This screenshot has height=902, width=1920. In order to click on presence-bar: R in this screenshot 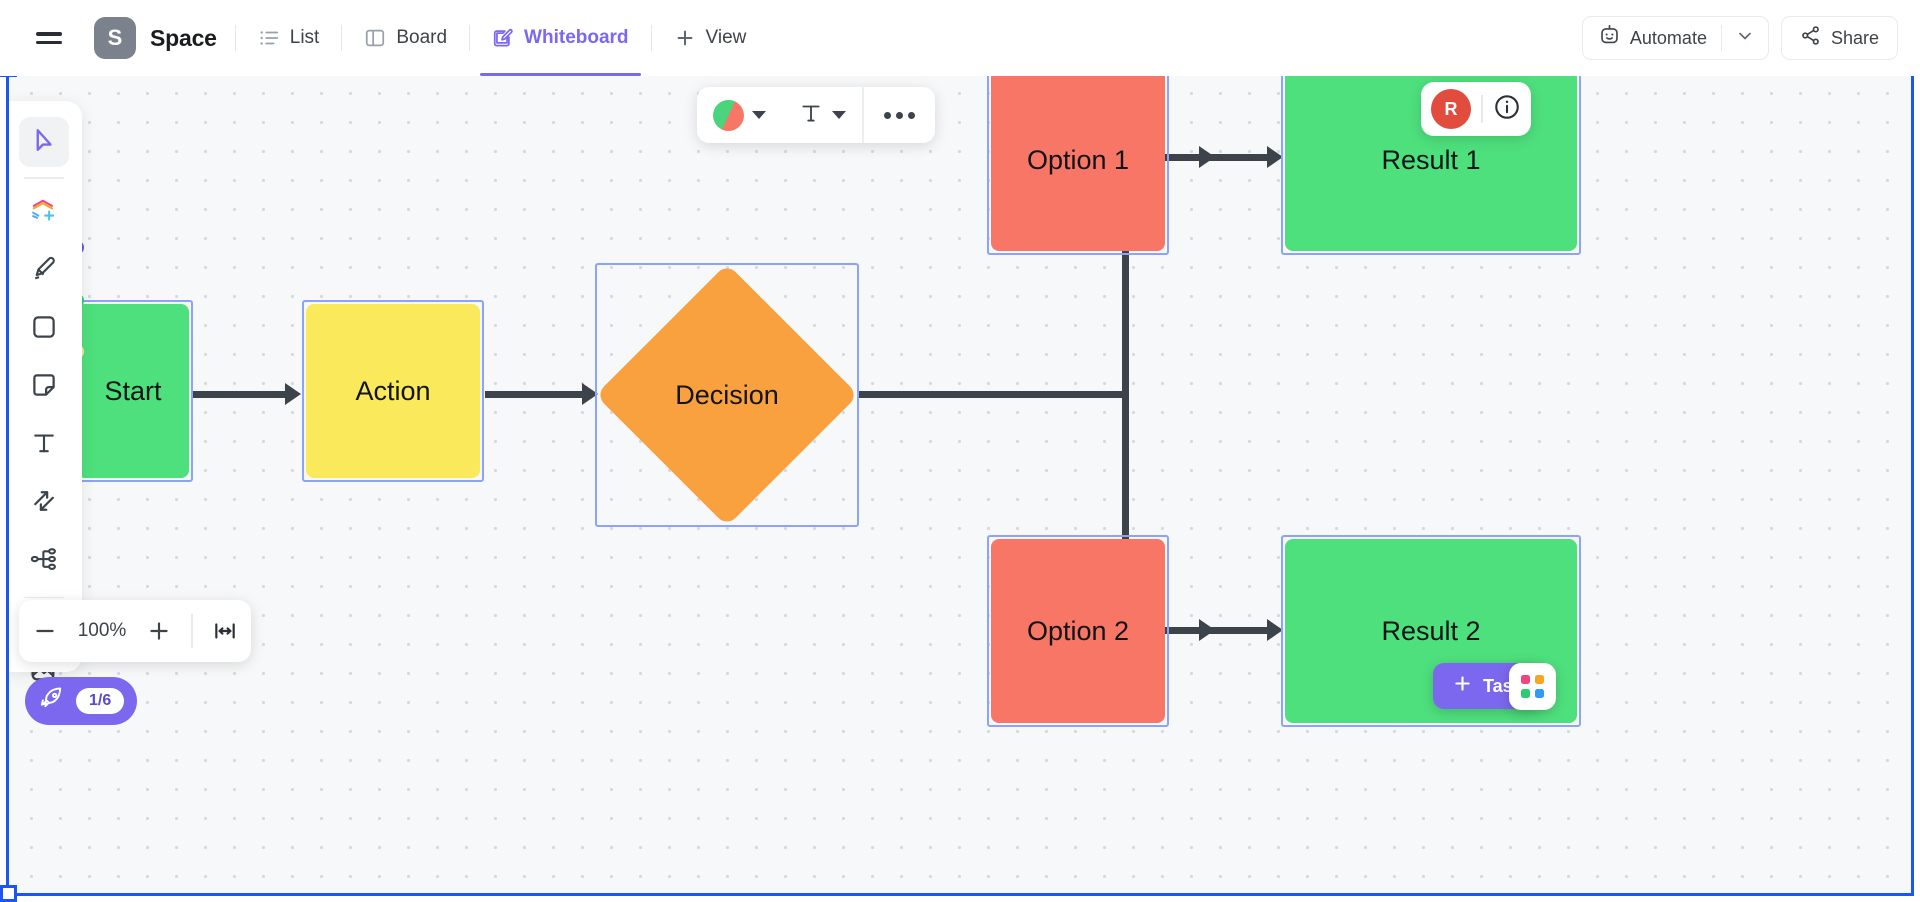, I will do `click(1476, 109)`.